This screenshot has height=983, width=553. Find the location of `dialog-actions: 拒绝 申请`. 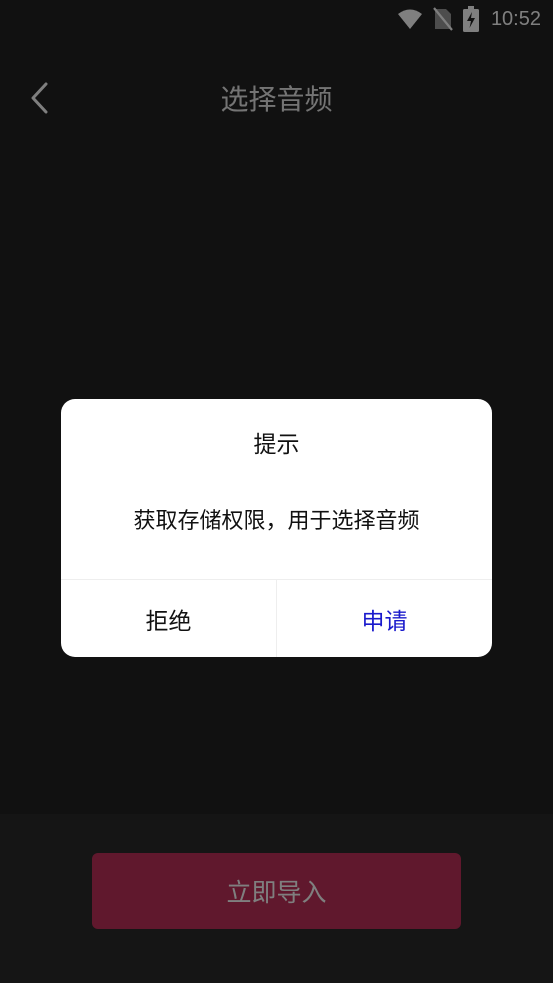

dialog-actions: 拒绝 申请 is located at coordinates (276, 618).